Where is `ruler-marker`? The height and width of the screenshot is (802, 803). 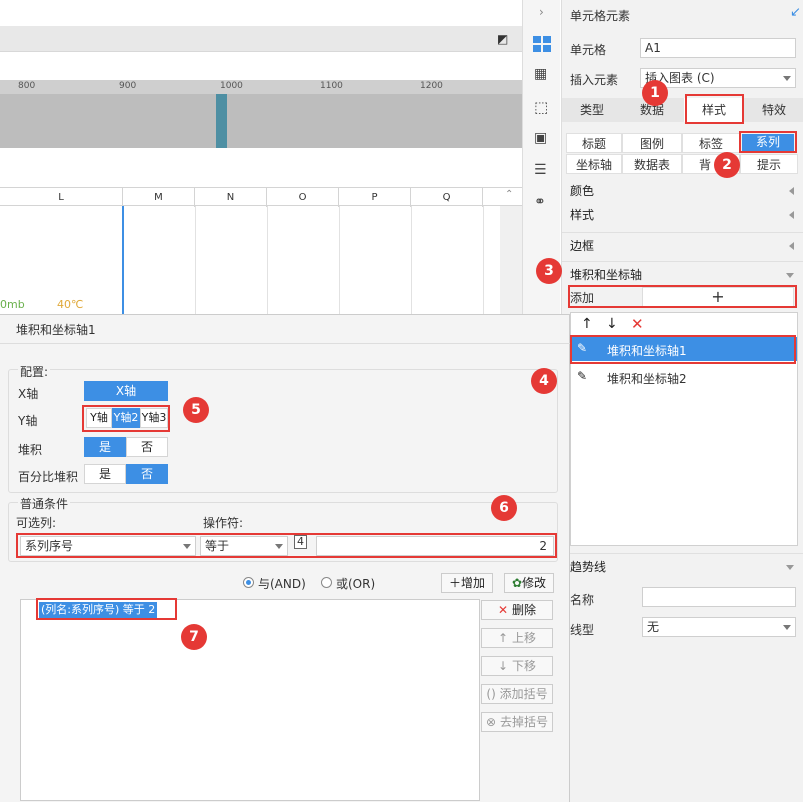 ruler-marker is located at coordinates (221, 121).